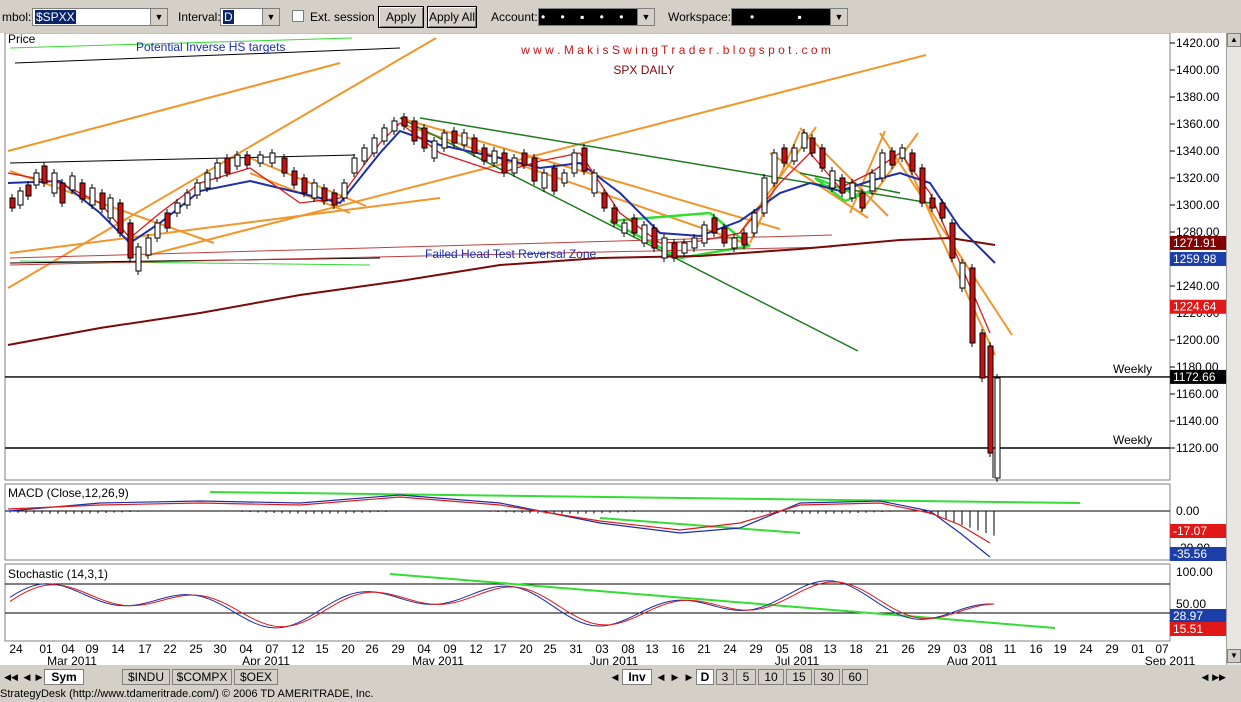 The image size is (1241, 702). I want to click on price-panel-label: Price, so click(22, 39).